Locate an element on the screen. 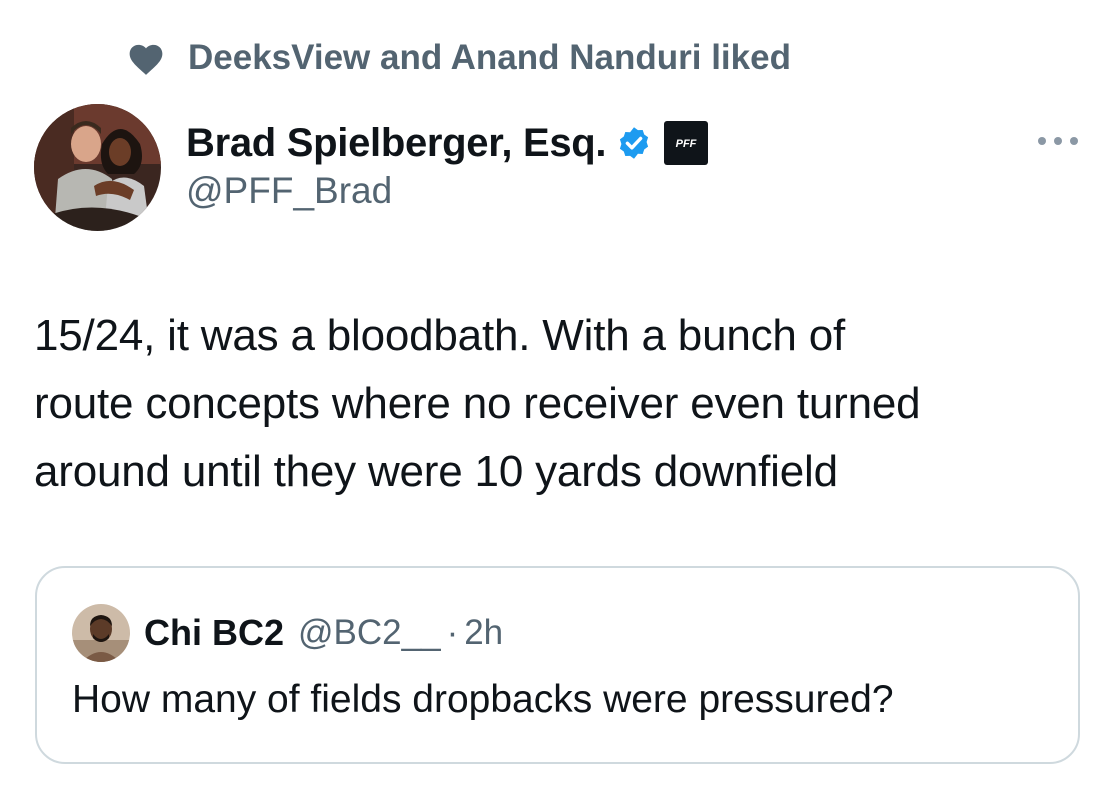 The height and width of the screenshot is (800, 1117). pff-affiliation-badge: PFF is located at coordinates (686, 143).